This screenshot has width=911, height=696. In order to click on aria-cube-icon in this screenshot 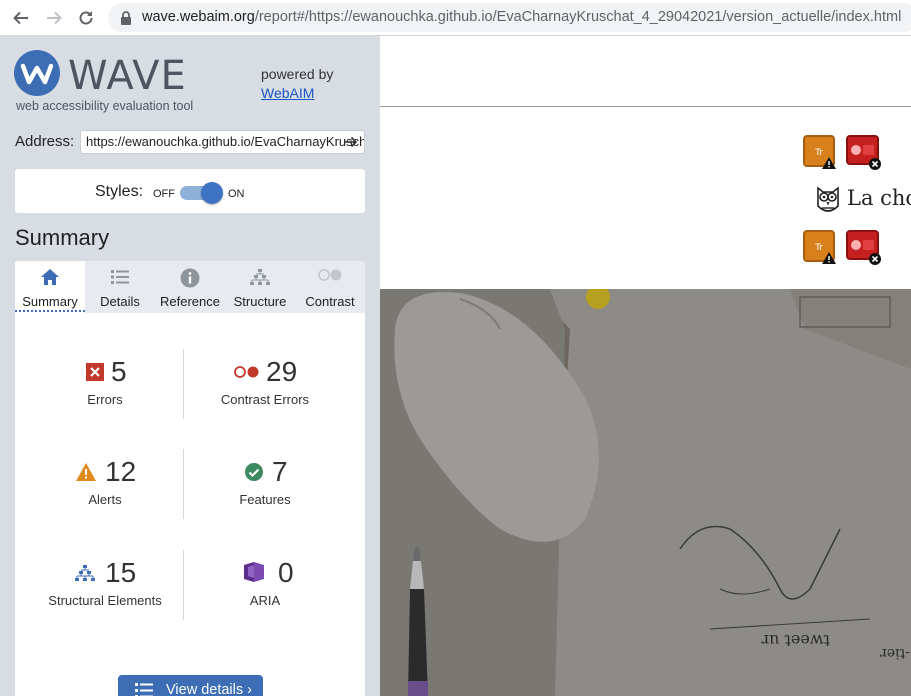, I will do `click(254, 572)`.